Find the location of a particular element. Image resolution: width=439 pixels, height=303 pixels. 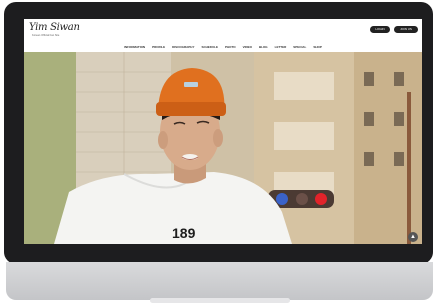

nav-item-video: VIDEO is located at coordinates (247, 47).